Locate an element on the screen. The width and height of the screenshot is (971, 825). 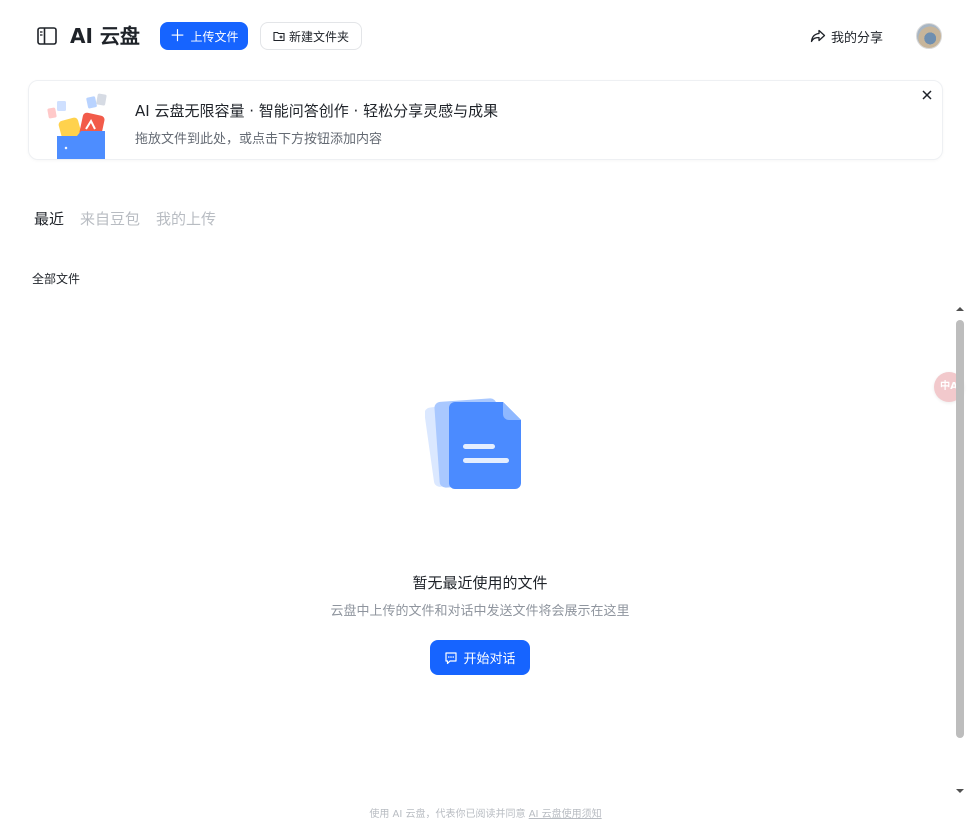
scrollbar is located at coordinates (960, 550).